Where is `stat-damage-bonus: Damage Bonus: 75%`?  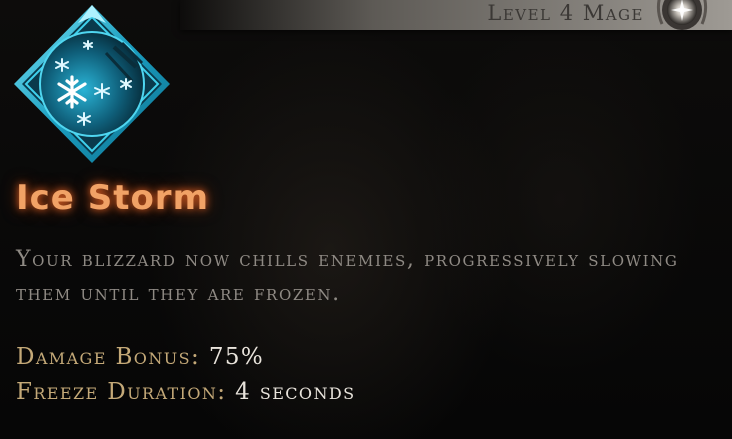
stat-damage-bonus: Damage Bonus: 75% is located at coordinates (140, 357).